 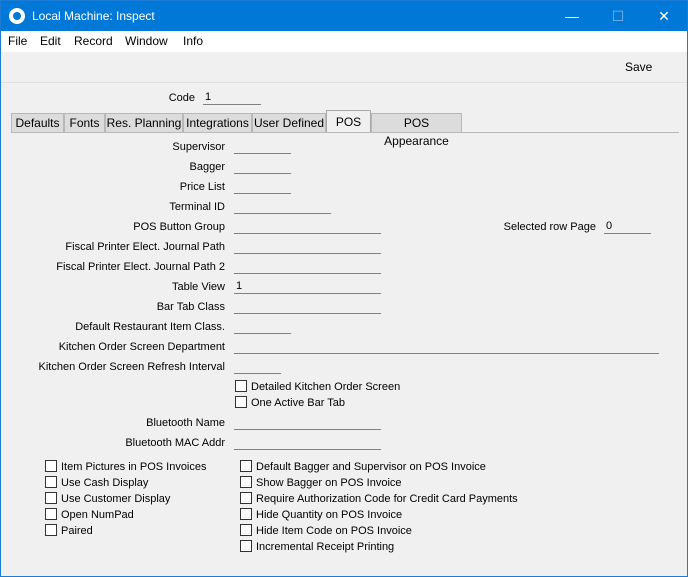 I want to click on window-title: Local Machine: Inspect, so click(x=93, y=16).